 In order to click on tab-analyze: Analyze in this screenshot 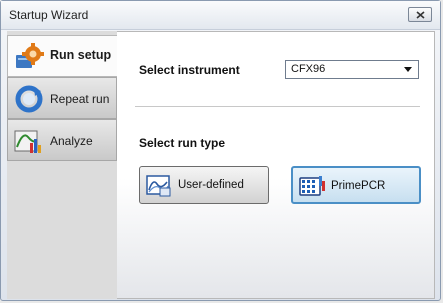, I will do `click(62, 140)`.